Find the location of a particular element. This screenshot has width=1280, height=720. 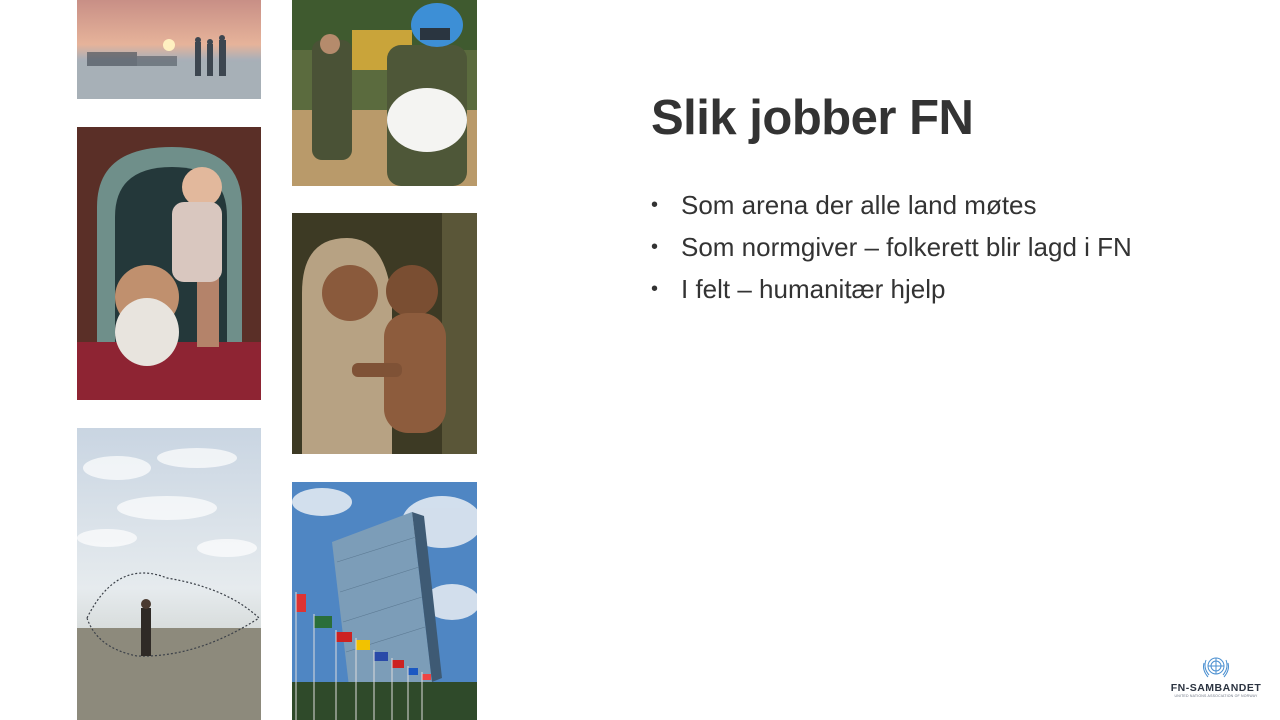

photo-peacekeeper-with-baby is located at coordinates (384, 93).